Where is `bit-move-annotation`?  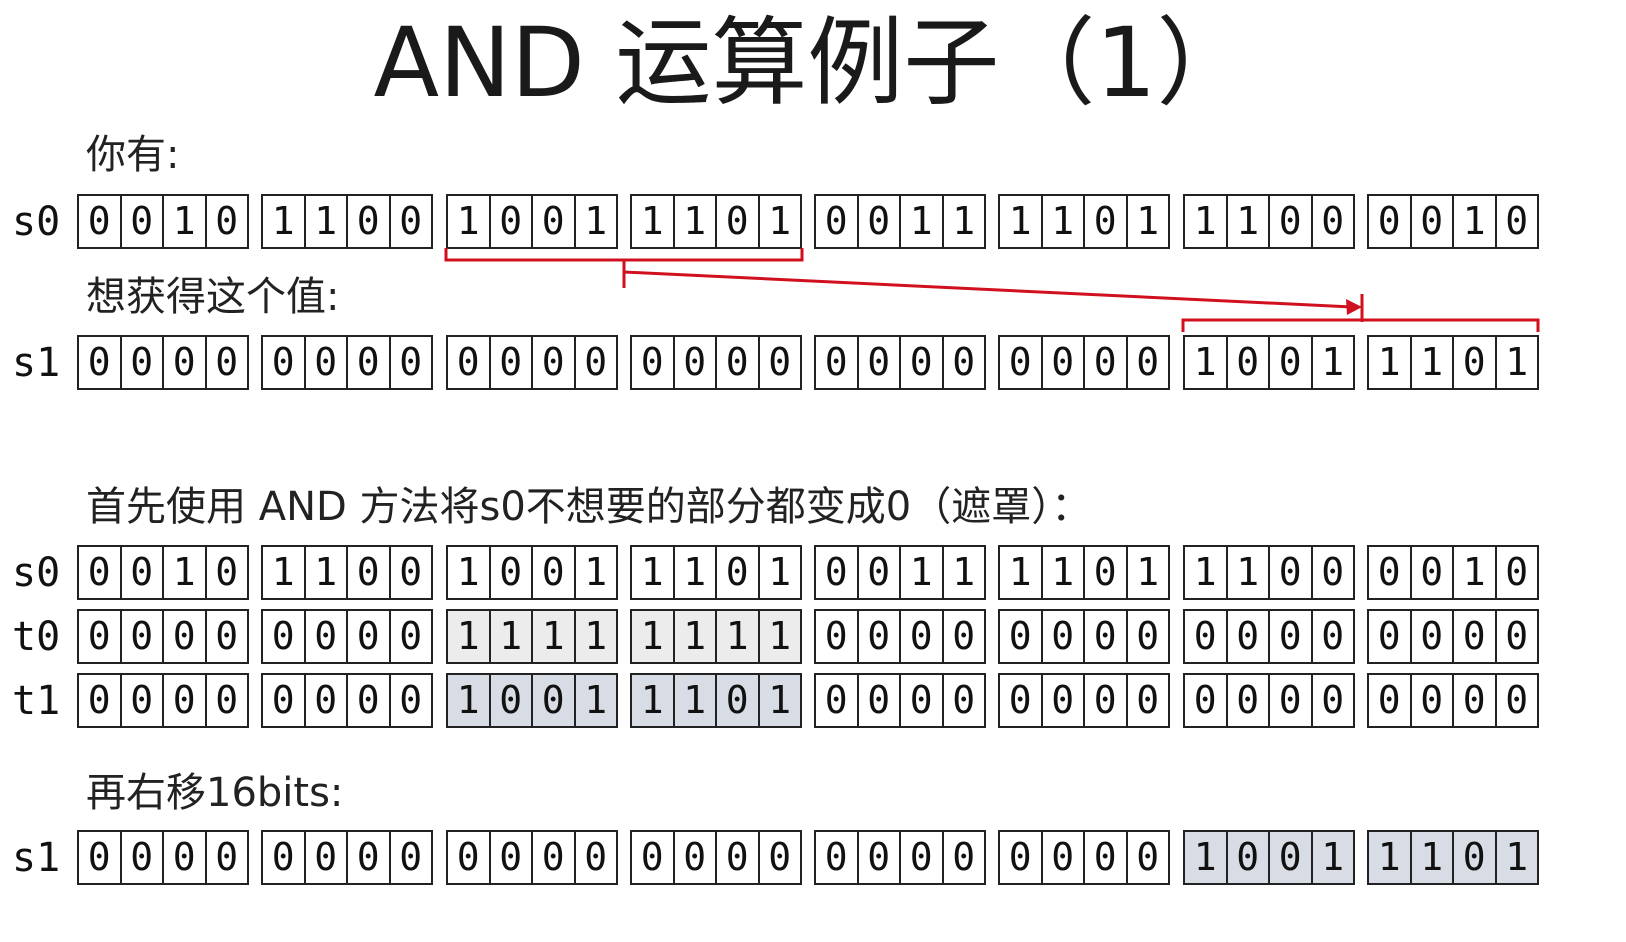 bit-move-annotation is located at coordinates (992, 290).